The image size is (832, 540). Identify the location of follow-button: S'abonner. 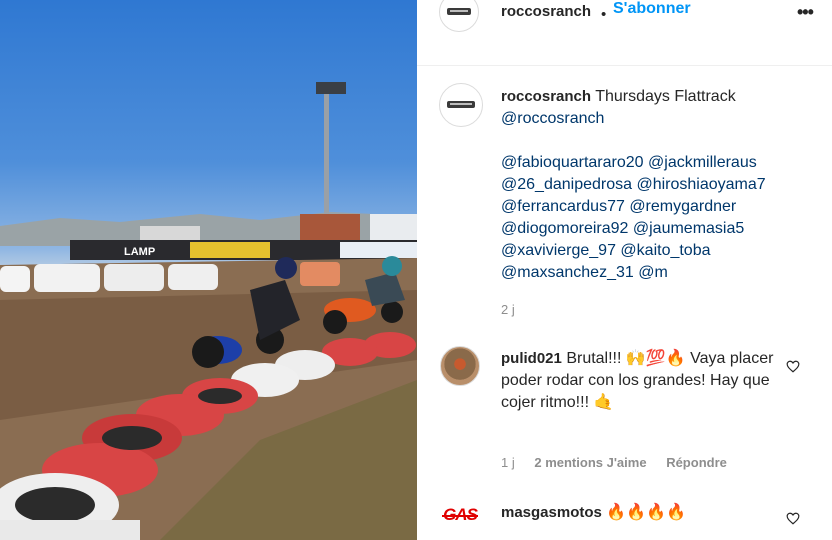
(652, 9).